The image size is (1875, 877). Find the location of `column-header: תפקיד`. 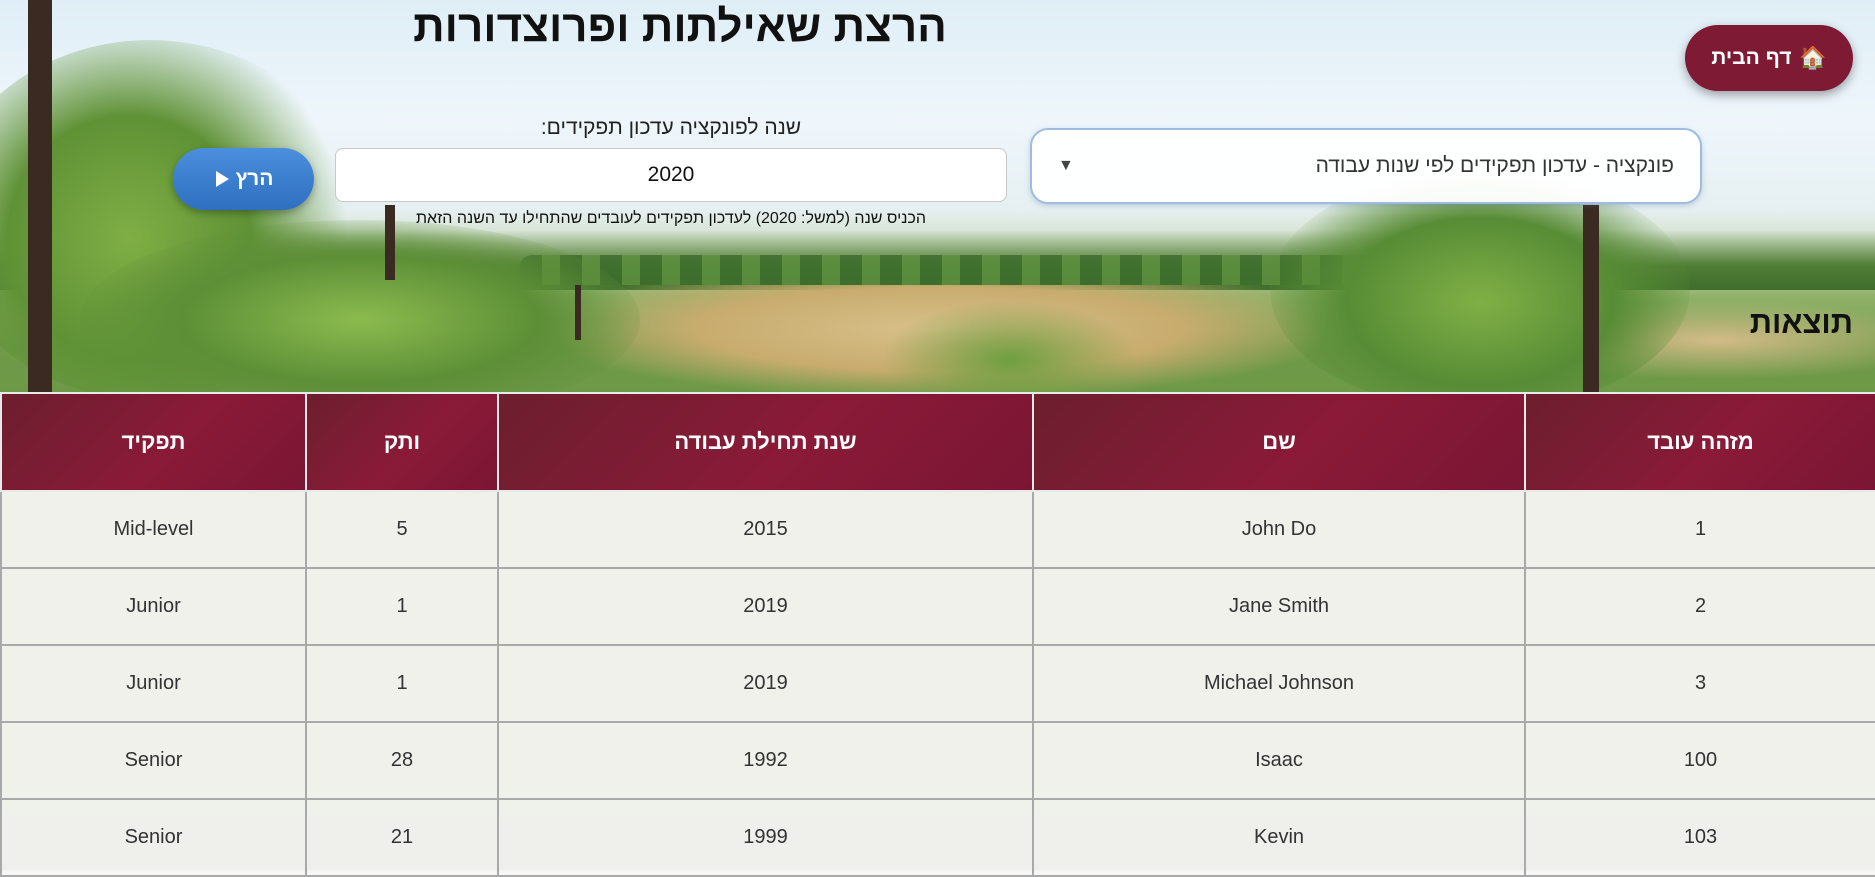

column-header: תפקיד is located at coordinates (153, 442).